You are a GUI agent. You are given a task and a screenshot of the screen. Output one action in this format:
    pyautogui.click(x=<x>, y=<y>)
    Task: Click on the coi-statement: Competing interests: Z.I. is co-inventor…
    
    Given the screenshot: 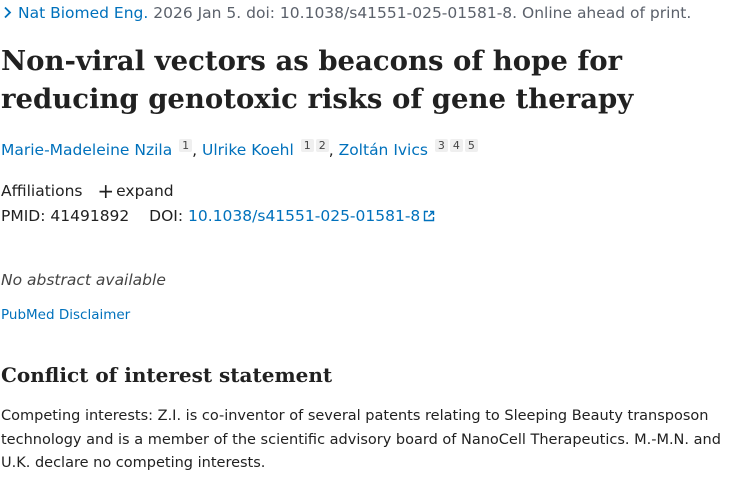 What is the action you would take?
    pyautogui.click(x=361, y=439)
    